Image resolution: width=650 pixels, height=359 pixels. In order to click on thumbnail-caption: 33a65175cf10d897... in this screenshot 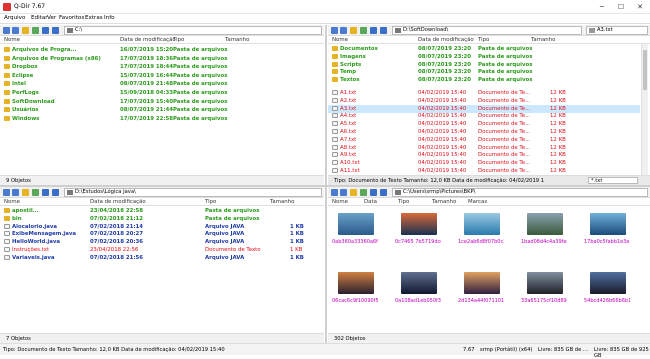, I will do `click(544, 301)`.